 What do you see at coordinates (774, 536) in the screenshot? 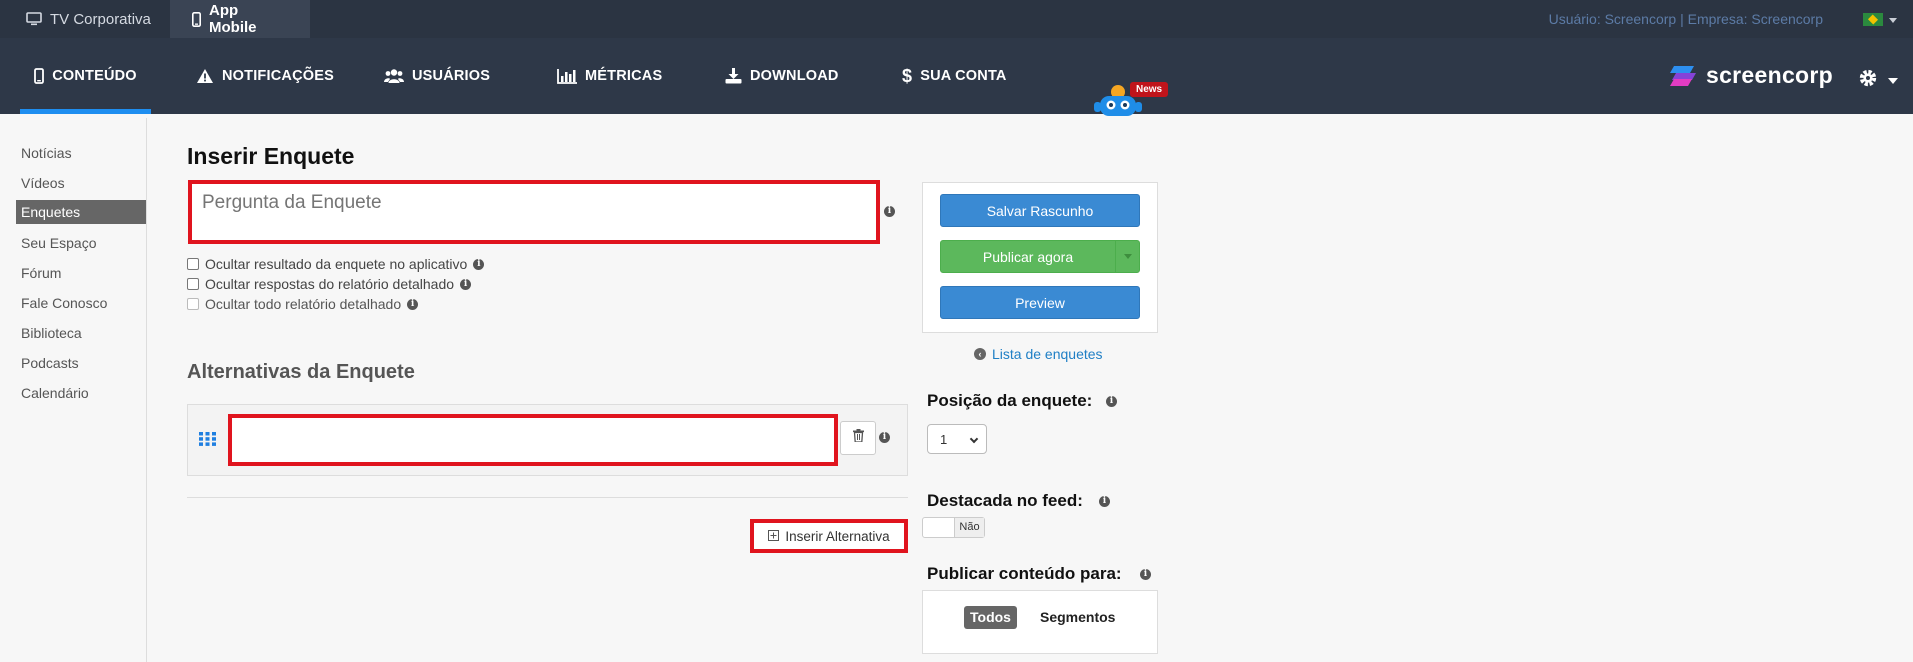
I see `plus-square-icon` at bounding box center [774, 536].